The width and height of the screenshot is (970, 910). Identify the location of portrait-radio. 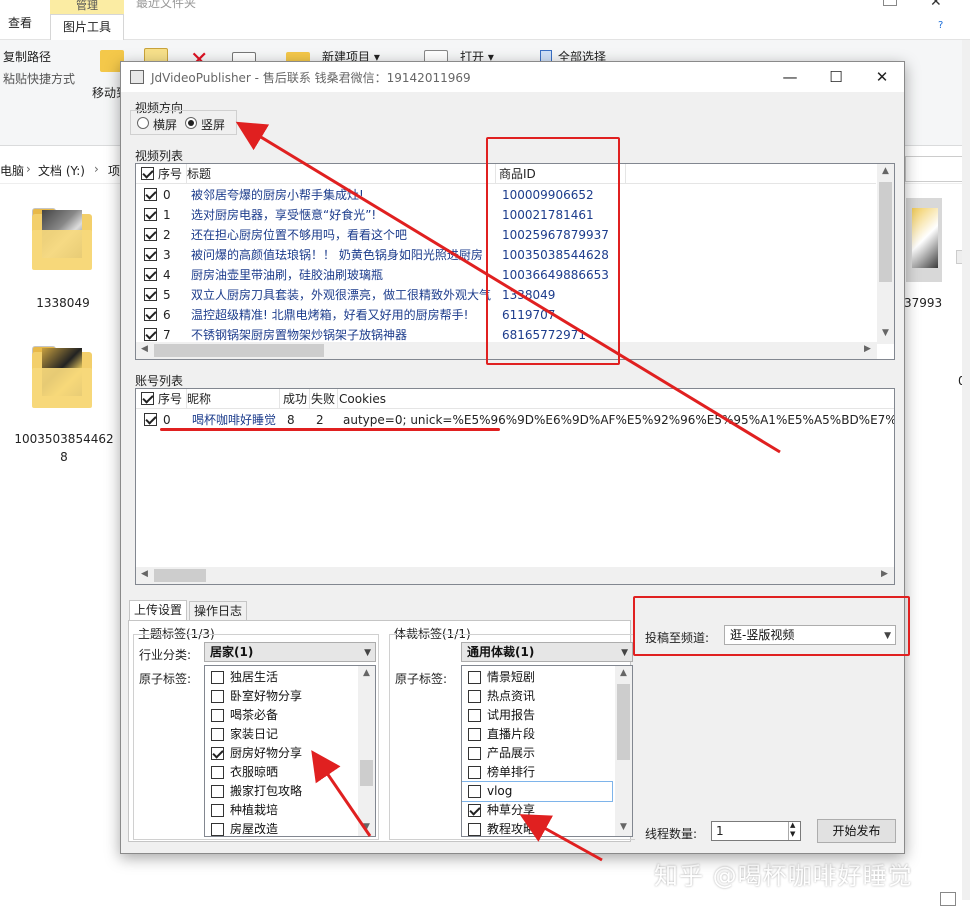
(191, 123).